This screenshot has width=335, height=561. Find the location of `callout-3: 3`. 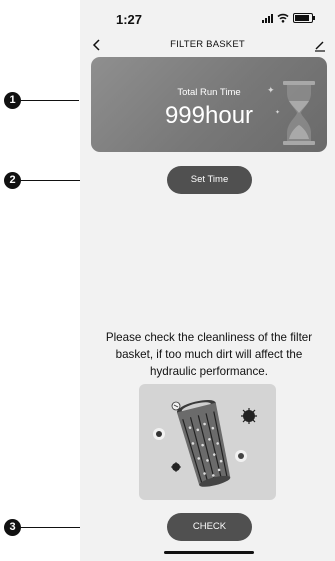

callout-3: 3 is located at coordinates (12, 527).